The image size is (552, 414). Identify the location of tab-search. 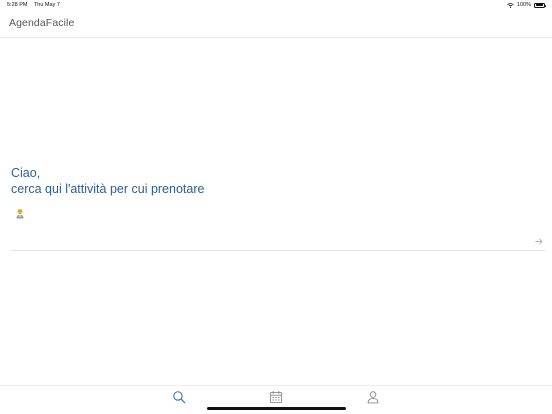
(179, 397).